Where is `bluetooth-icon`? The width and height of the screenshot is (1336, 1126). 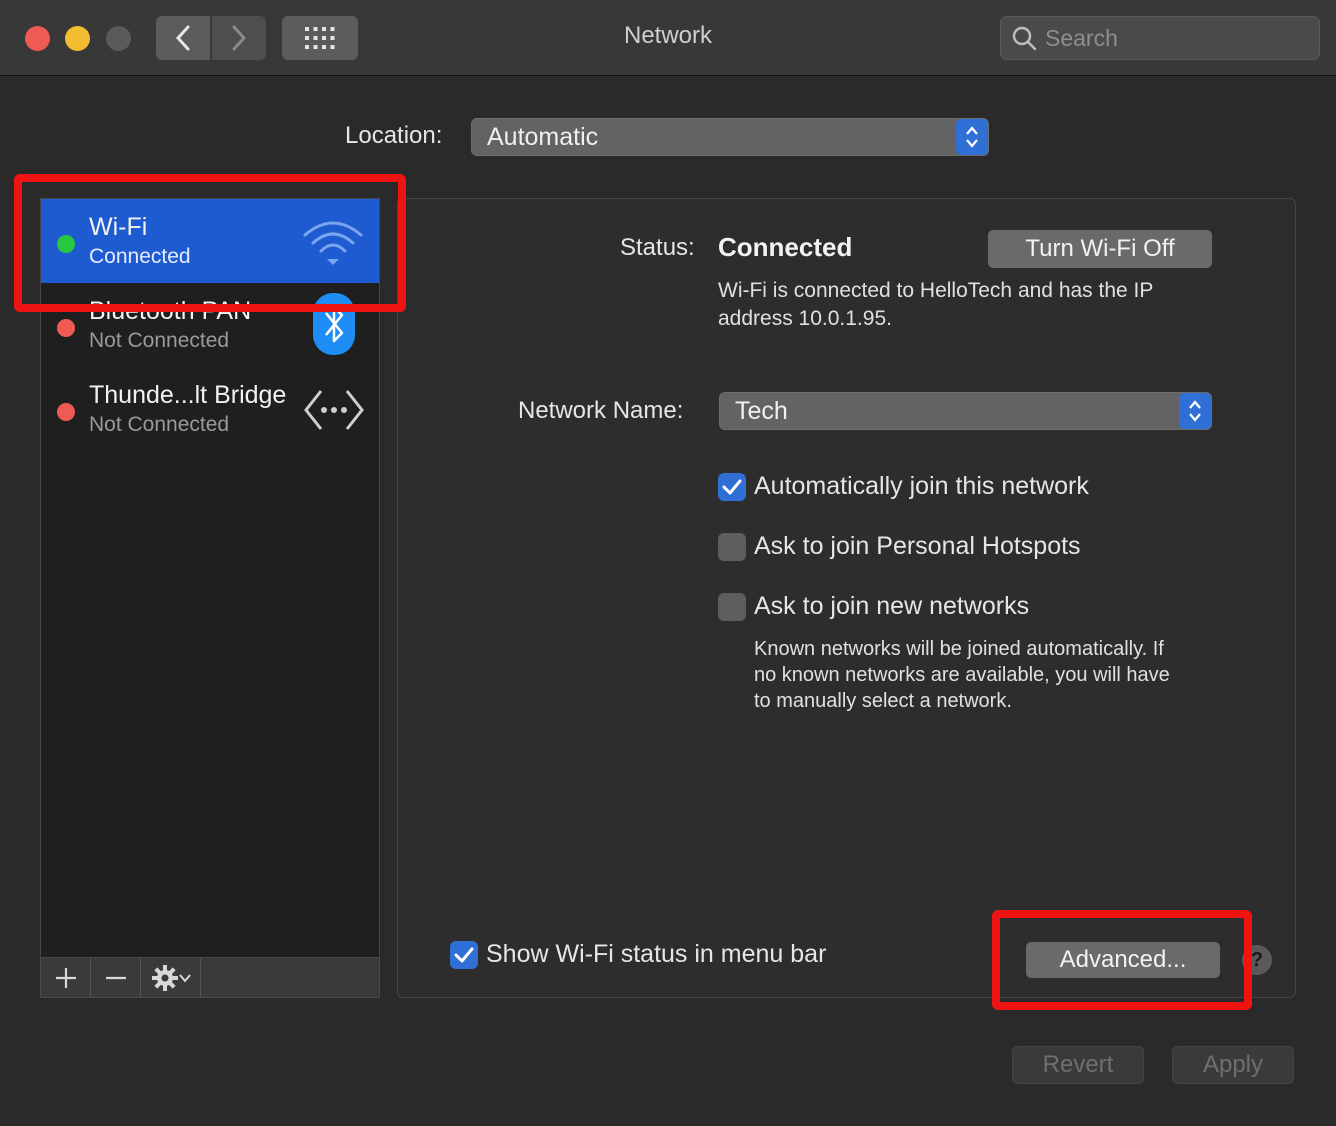
bluetooth-icon is located at coordinates (334, 326).